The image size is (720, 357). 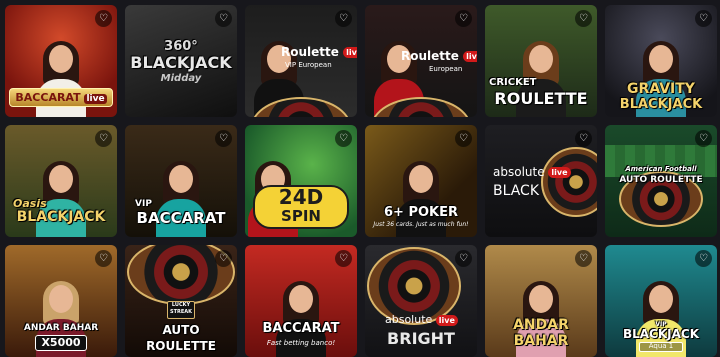 I want to click on tile-subtitle: VIP European, so click(x=308, y=65).